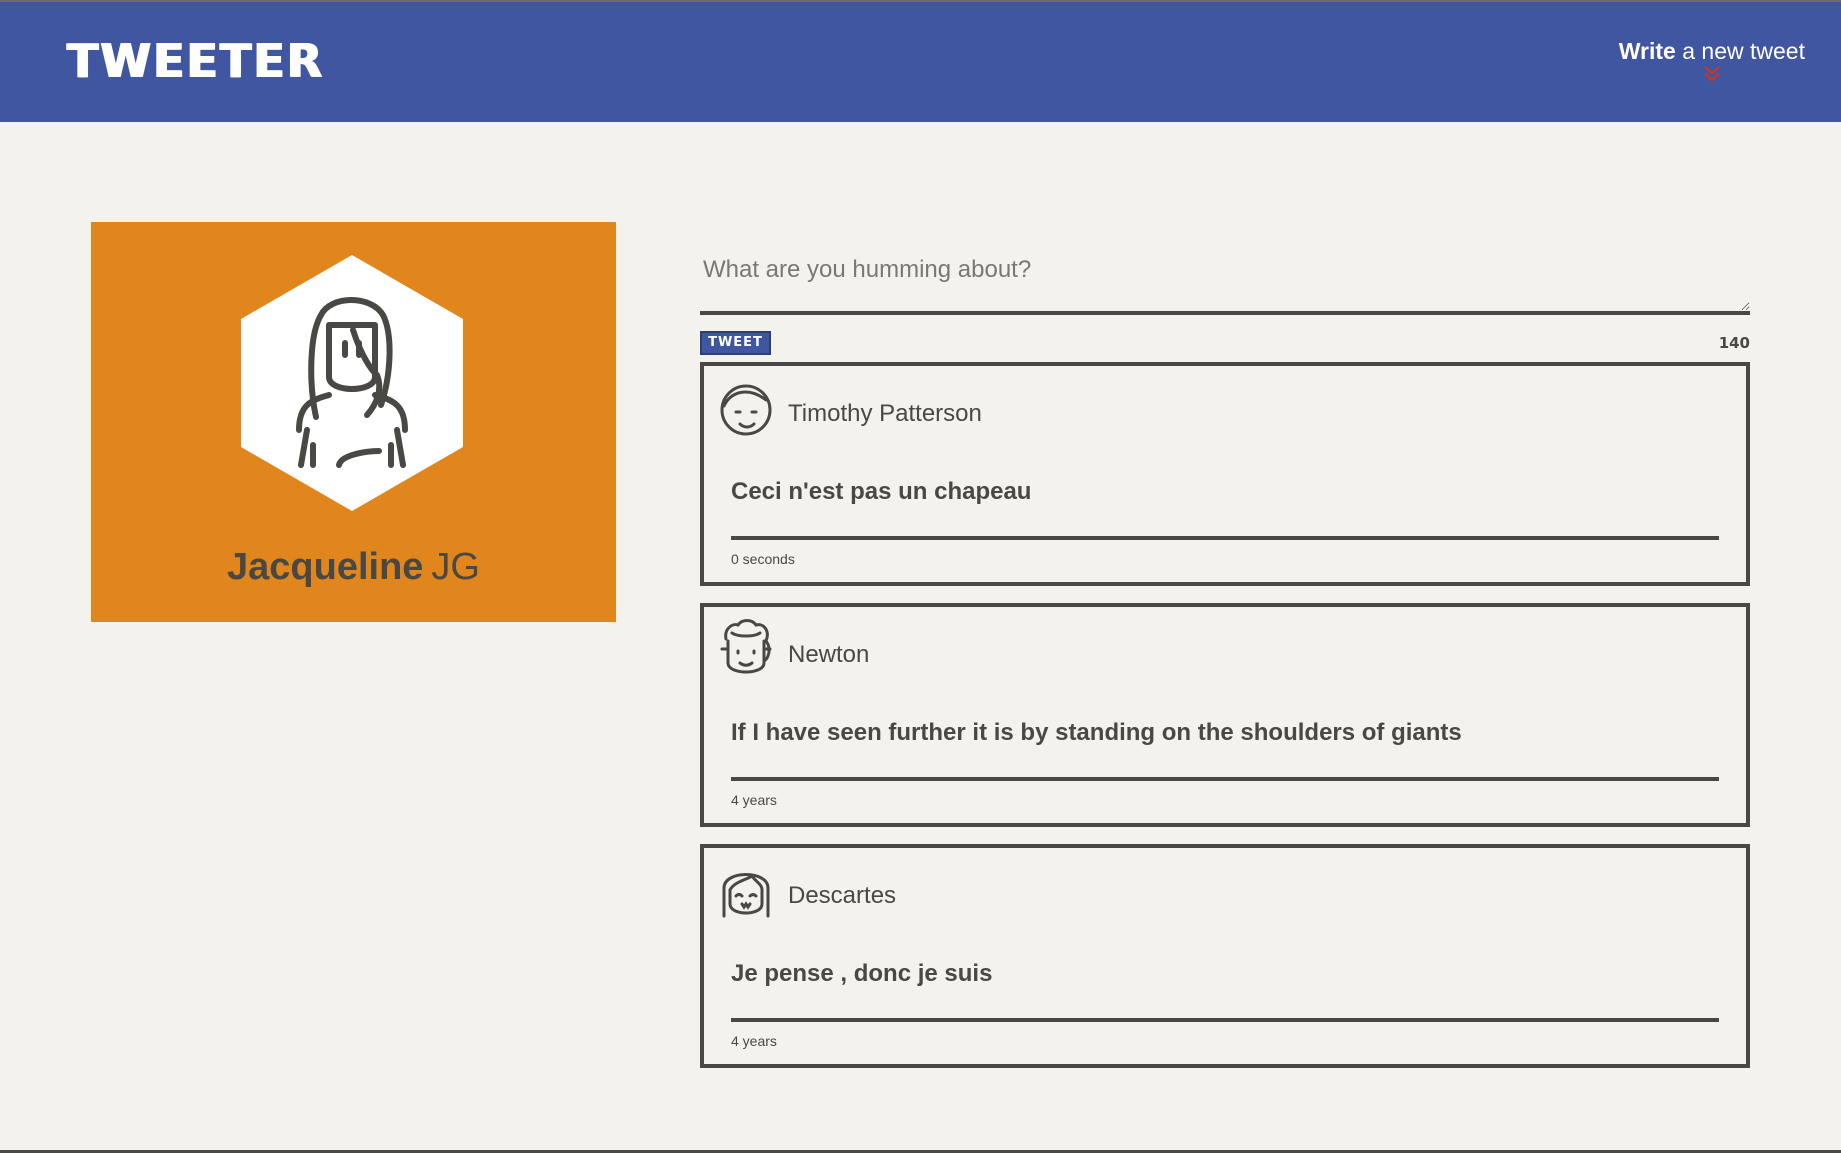 The width and height of the screenshot is (1841, 1153). Describe the element at coordinates (195, 61) in the screenshot. I see `logo: TWEETER` at that location.